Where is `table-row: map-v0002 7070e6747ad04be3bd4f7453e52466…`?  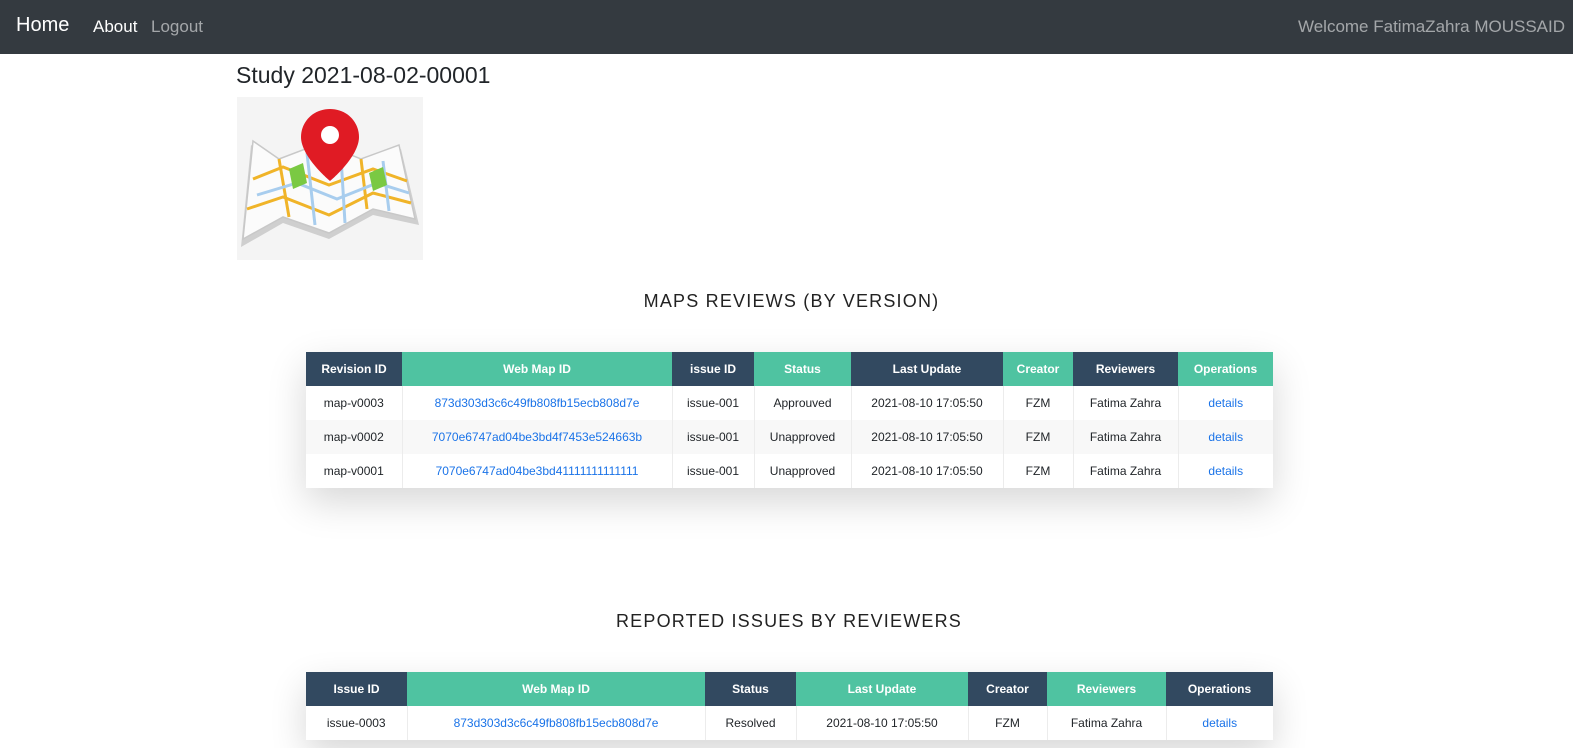
table-row: map-v0002 7070e6747ad04be3bd4f7453e52466… is located at coordinates (789, 437).